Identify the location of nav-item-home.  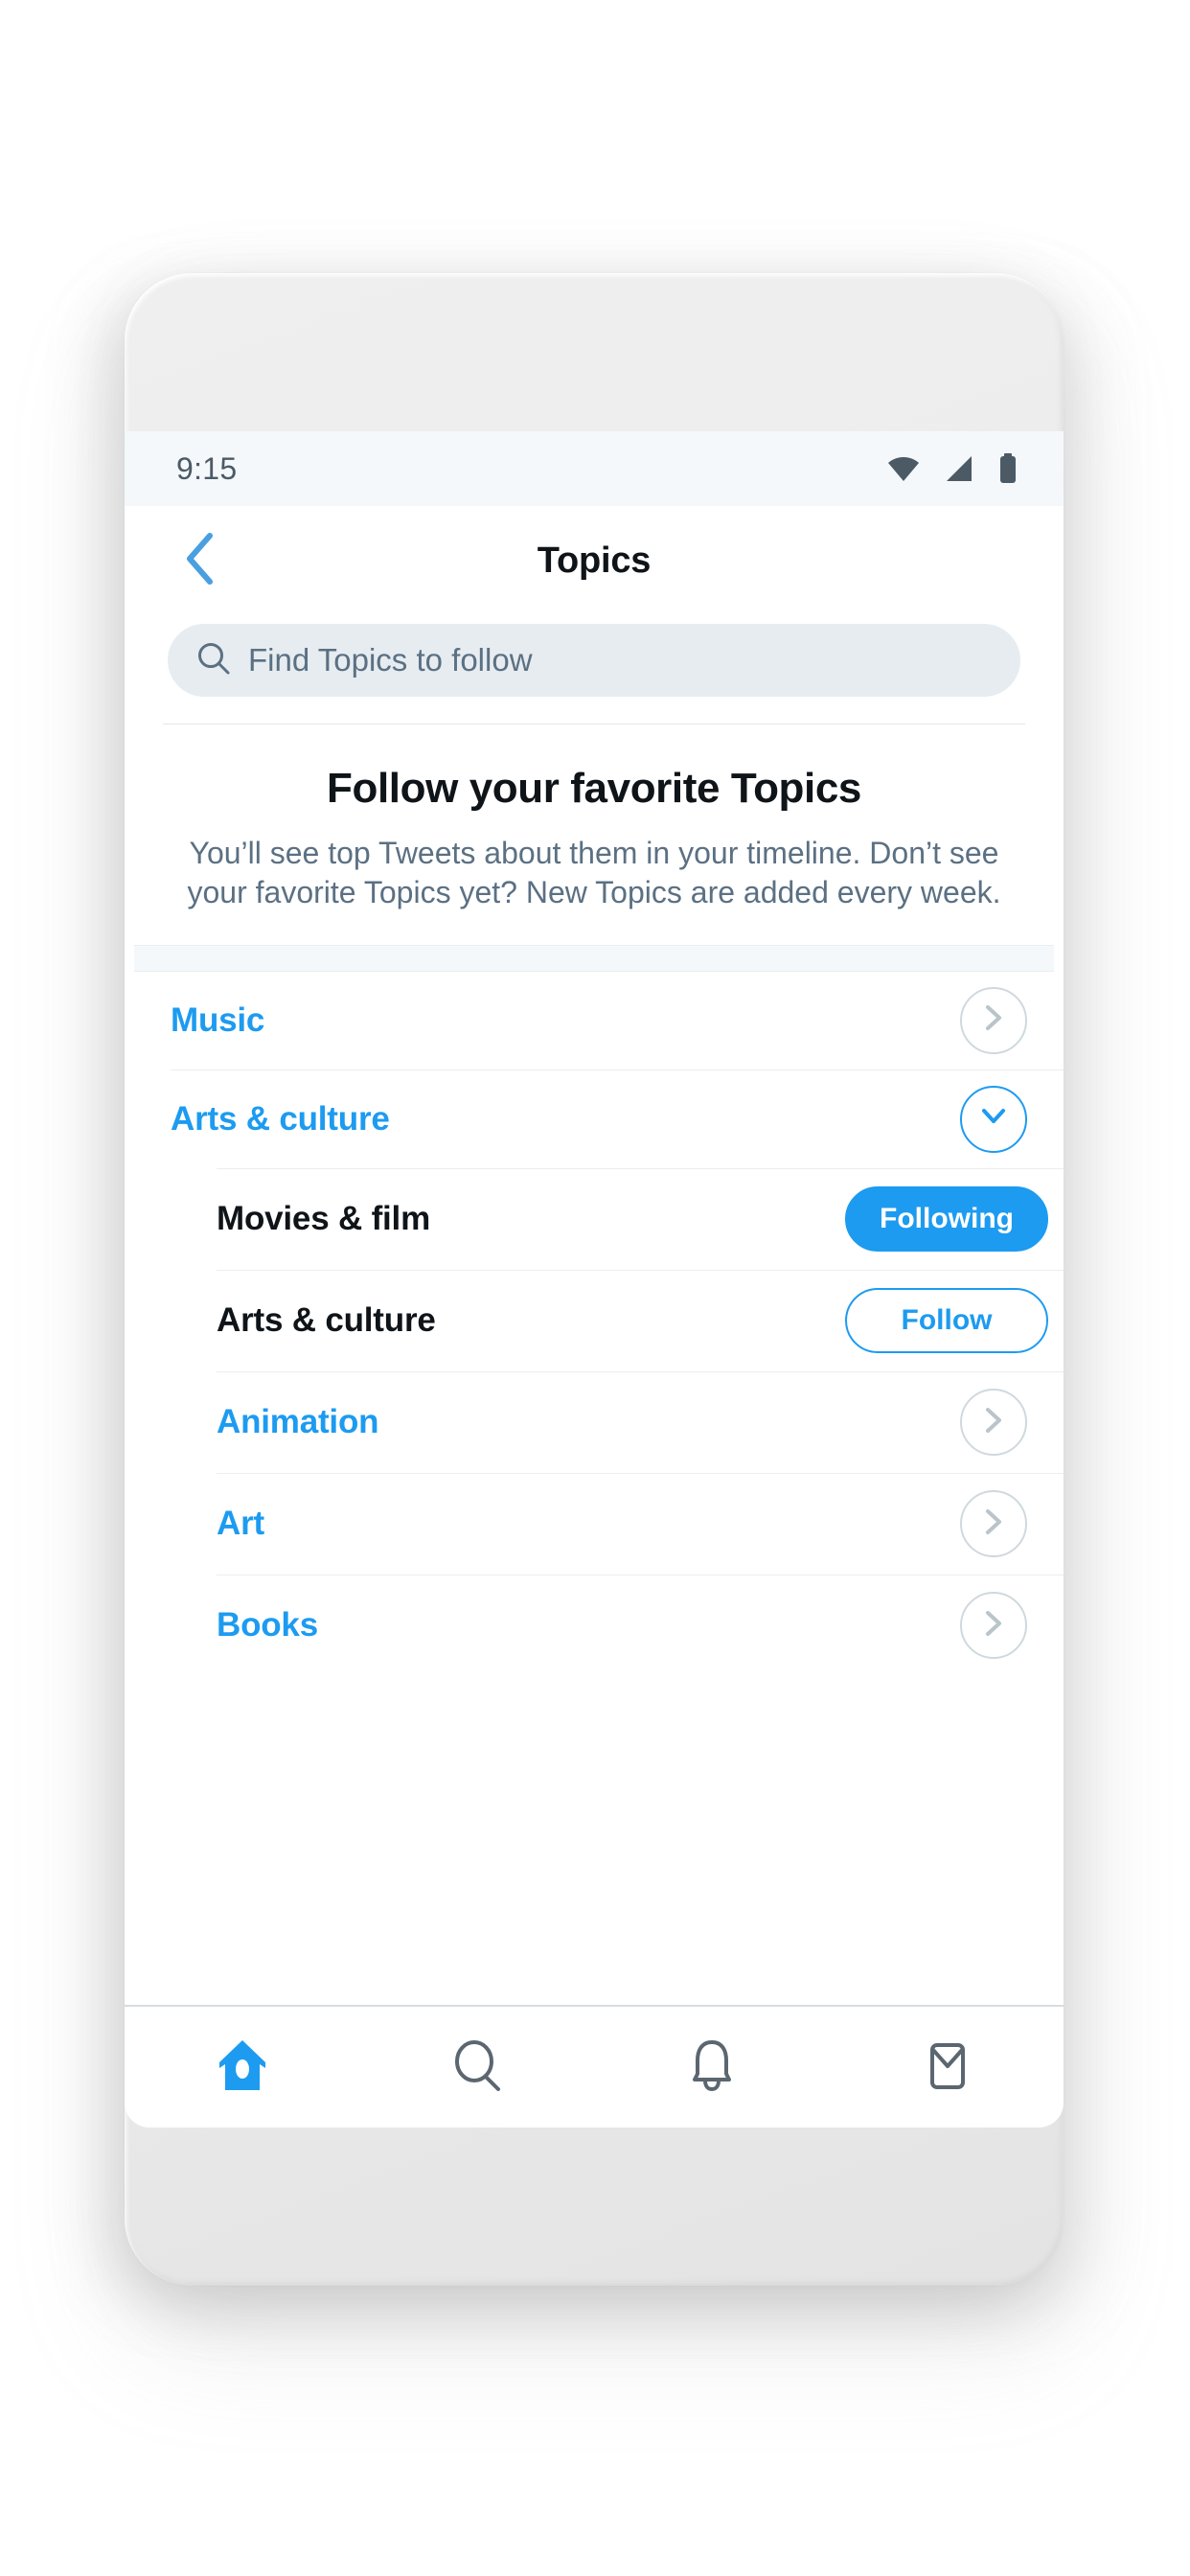
(243, 2067).